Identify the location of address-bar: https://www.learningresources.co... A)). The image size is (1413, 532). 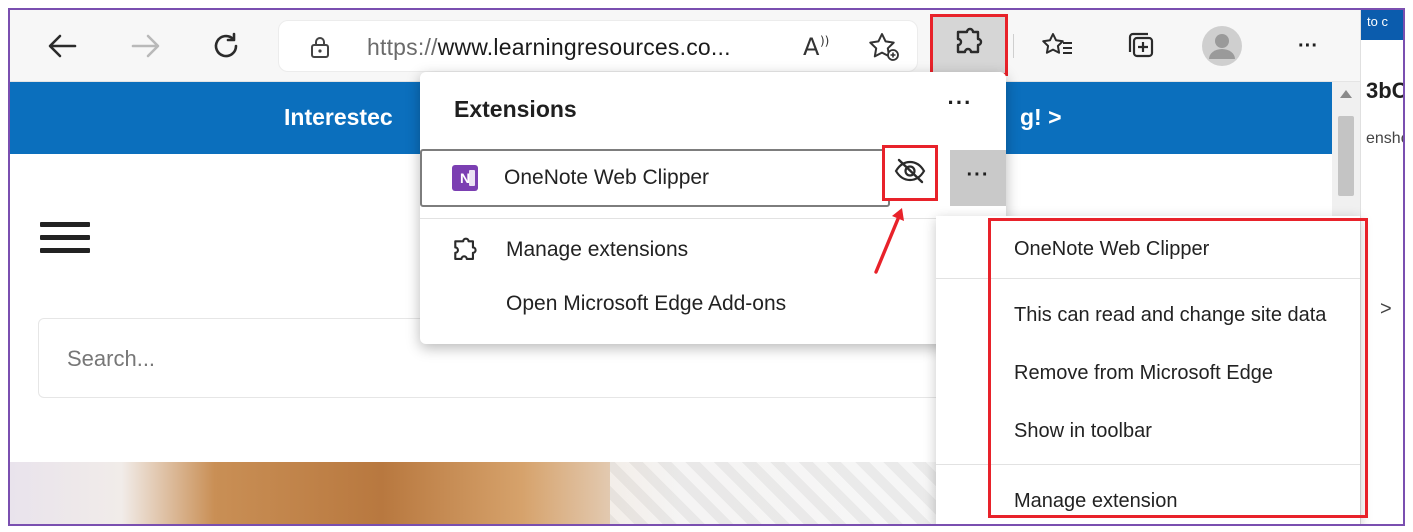
(598, 46).